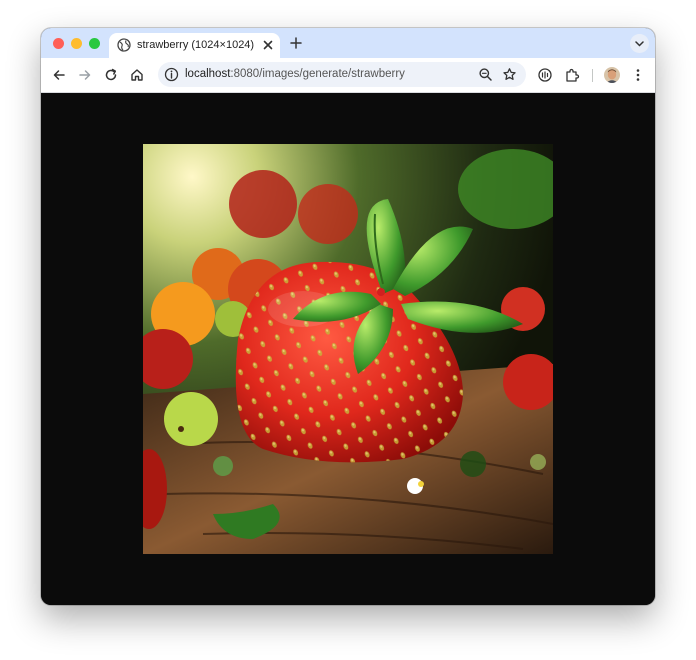 Image resolution: width=696 pixels, height=660 pixels. I want to click on url-path: :8080/images/generate/strawberry, so click(317, 74).